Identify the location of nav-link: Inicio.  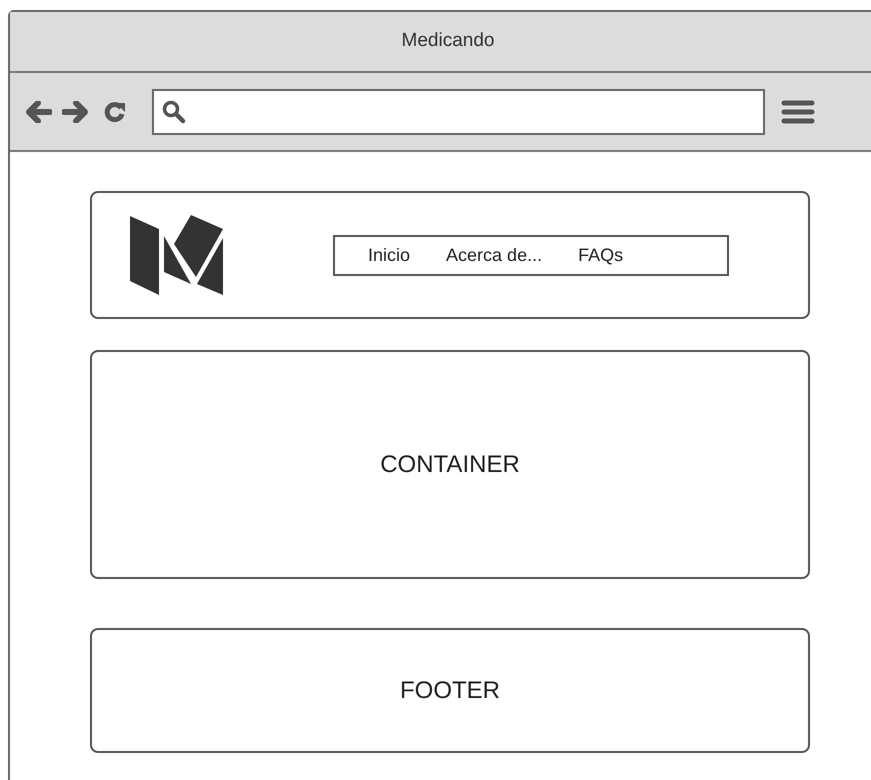
(389, 255).